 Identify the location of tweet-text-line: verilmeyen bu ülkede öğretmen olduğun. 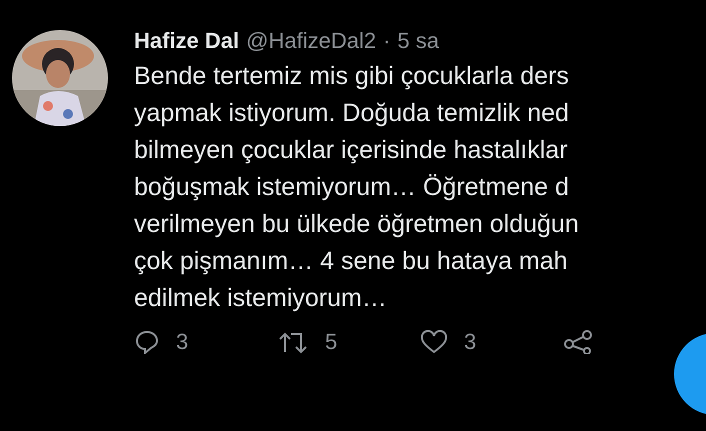
(356, 224).